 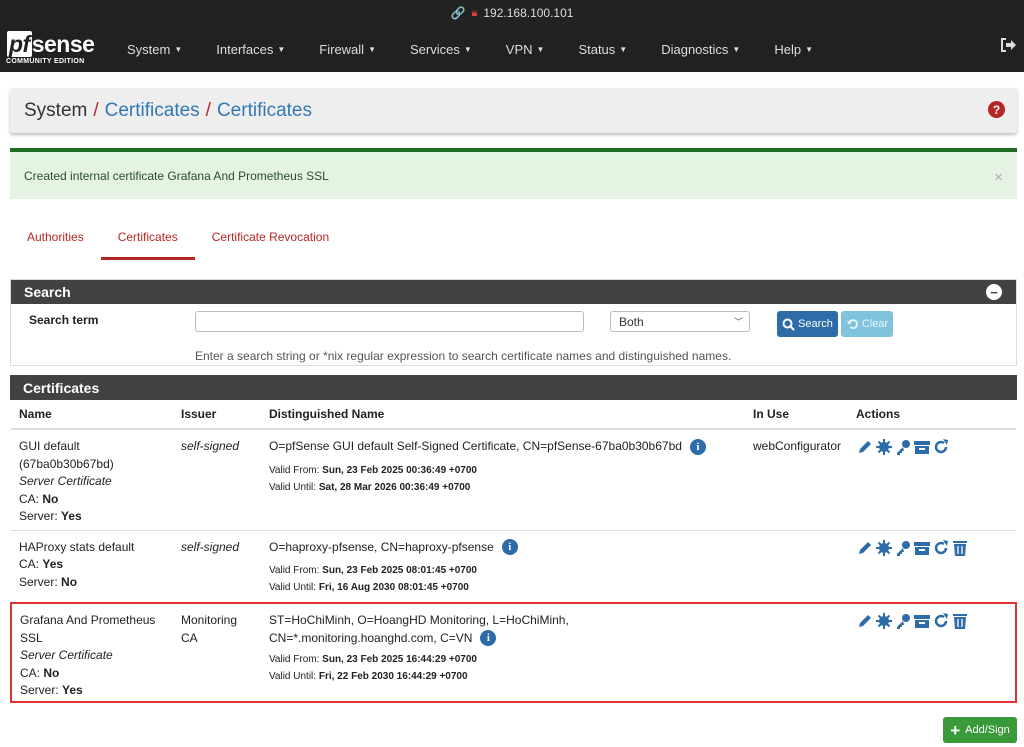 What do you see at coordinates (955, 730) in the screenshot?
I see `plus-icon: +` at bounding box center [955, 730].